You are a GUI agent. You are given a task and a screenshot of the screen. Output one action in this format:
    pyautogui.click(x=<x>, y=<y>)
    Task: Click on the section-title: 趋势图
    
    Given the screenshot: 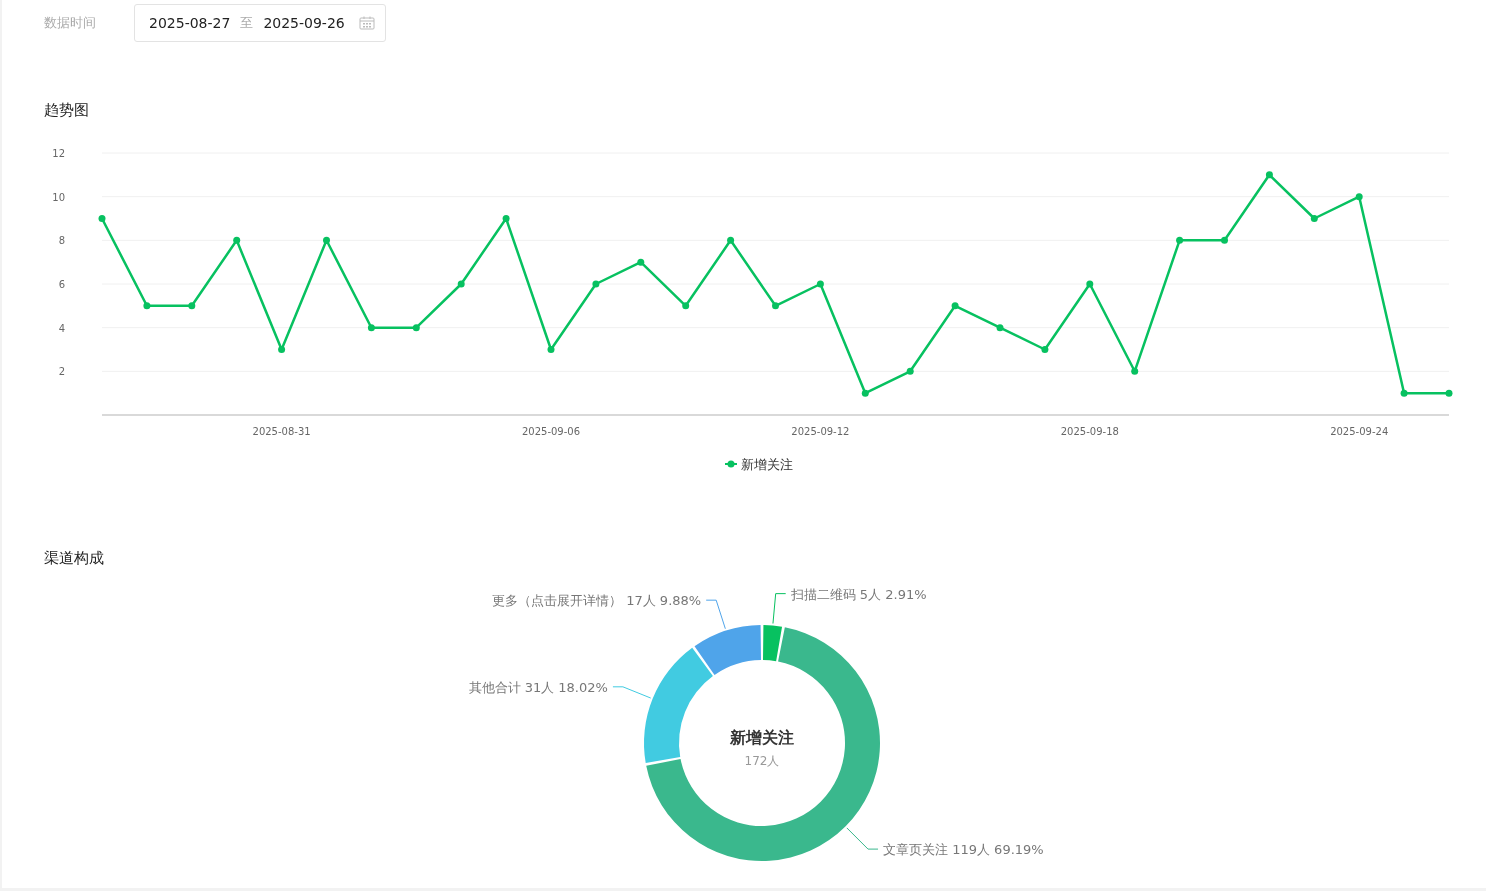 What is the action you would take?
    pyautogui.click(x=67, y=111)
    